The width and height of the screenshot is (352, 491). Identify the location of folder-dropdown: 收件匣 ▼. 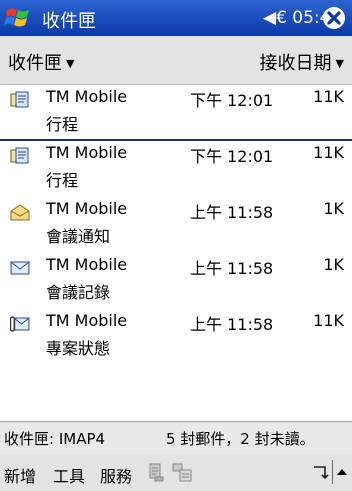
(41, 62).